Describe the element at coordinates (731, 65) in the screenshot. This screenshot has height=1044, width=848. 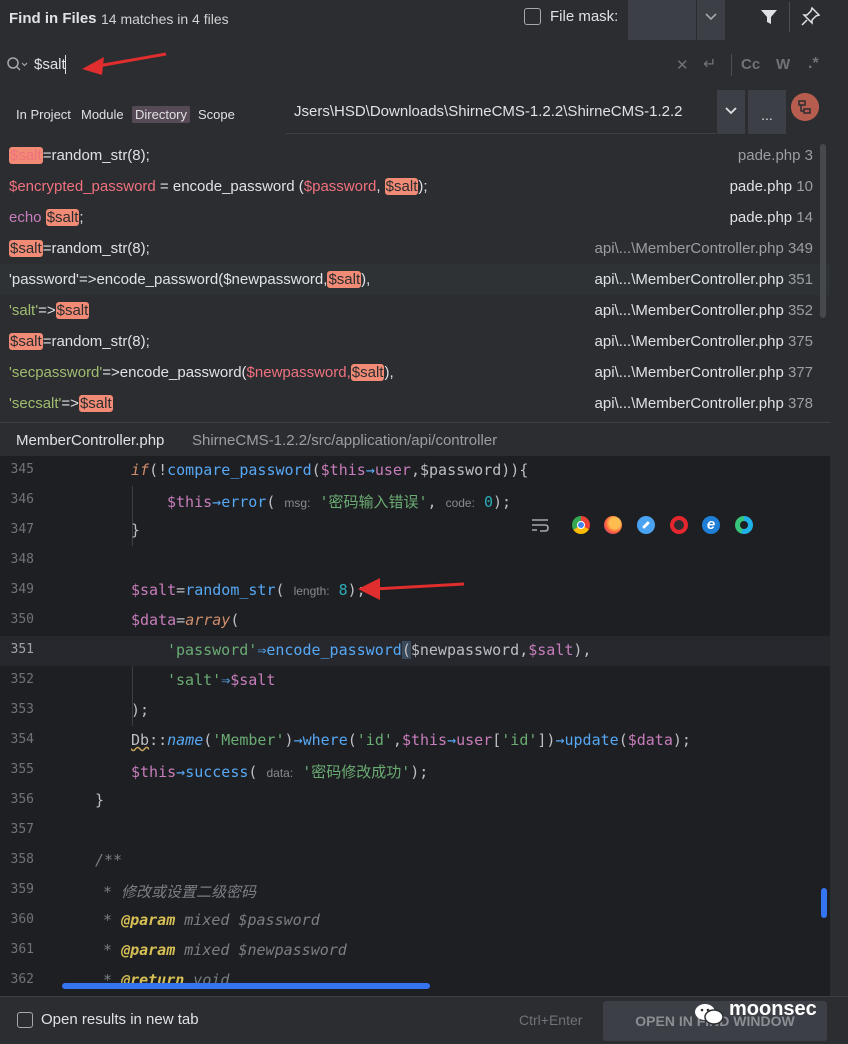
I see `search-divider` at that location.